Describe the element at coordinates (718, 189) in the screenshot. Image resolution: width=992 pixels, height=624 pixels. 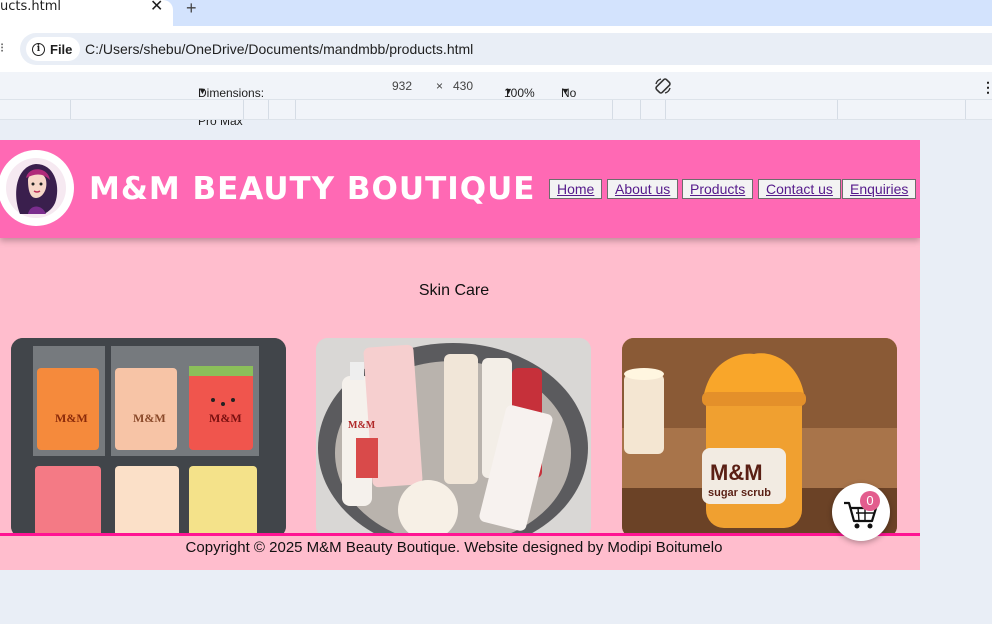
I see `nav-products: Products` at that location.